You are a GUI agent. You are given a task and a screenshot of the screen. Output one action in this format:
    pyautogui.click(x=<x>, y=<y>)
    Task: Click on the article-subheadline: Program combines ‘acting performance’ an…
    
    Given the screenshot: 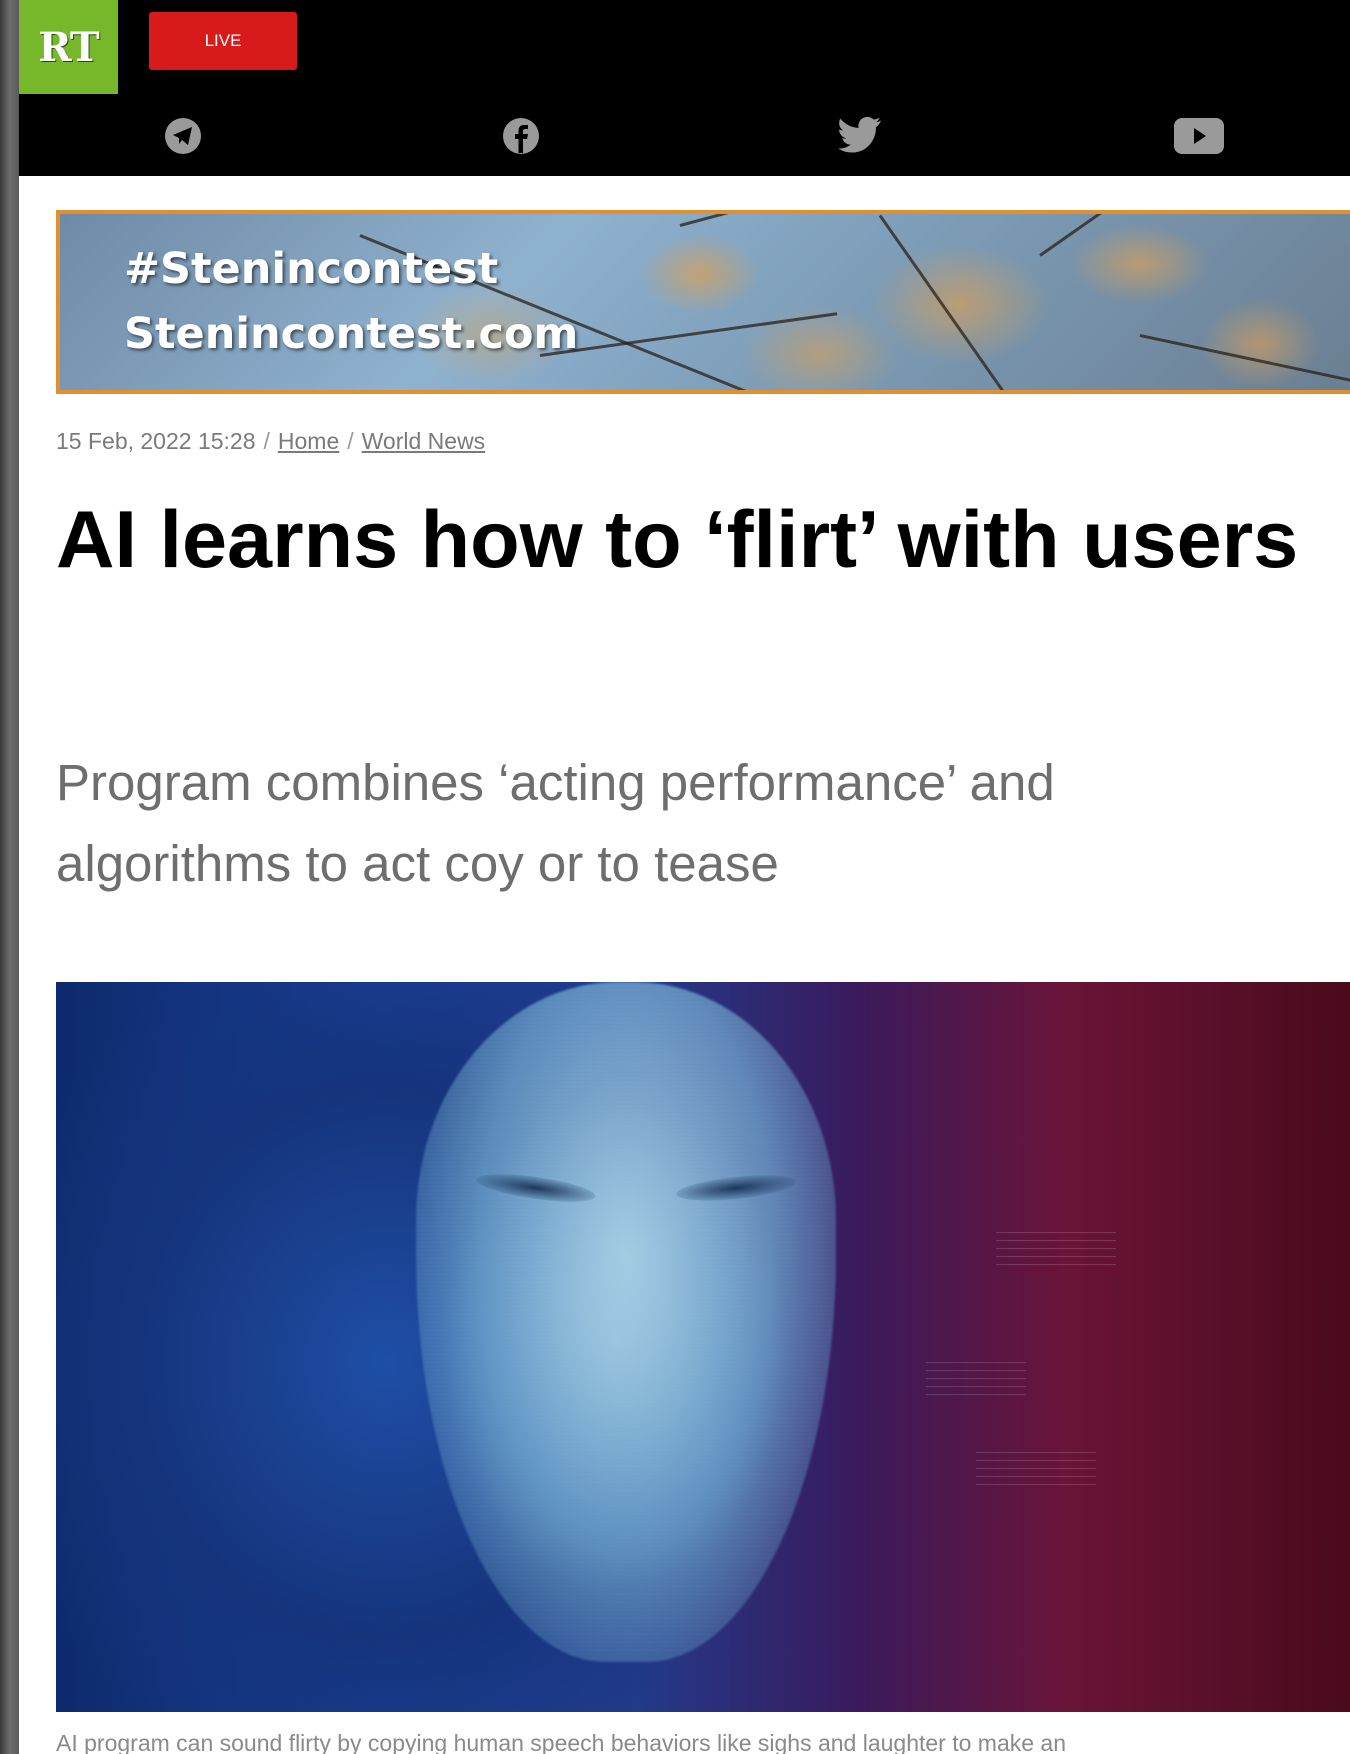 What is the action you would take?
    pyautogui.click(x=555, y=823)
    